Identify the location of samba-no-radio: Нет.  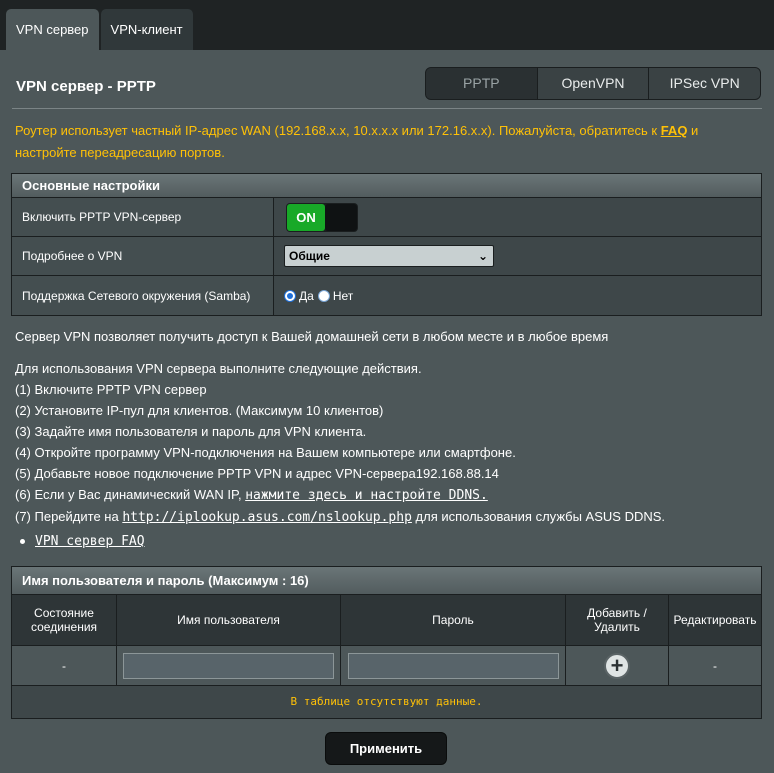
(335, 295).